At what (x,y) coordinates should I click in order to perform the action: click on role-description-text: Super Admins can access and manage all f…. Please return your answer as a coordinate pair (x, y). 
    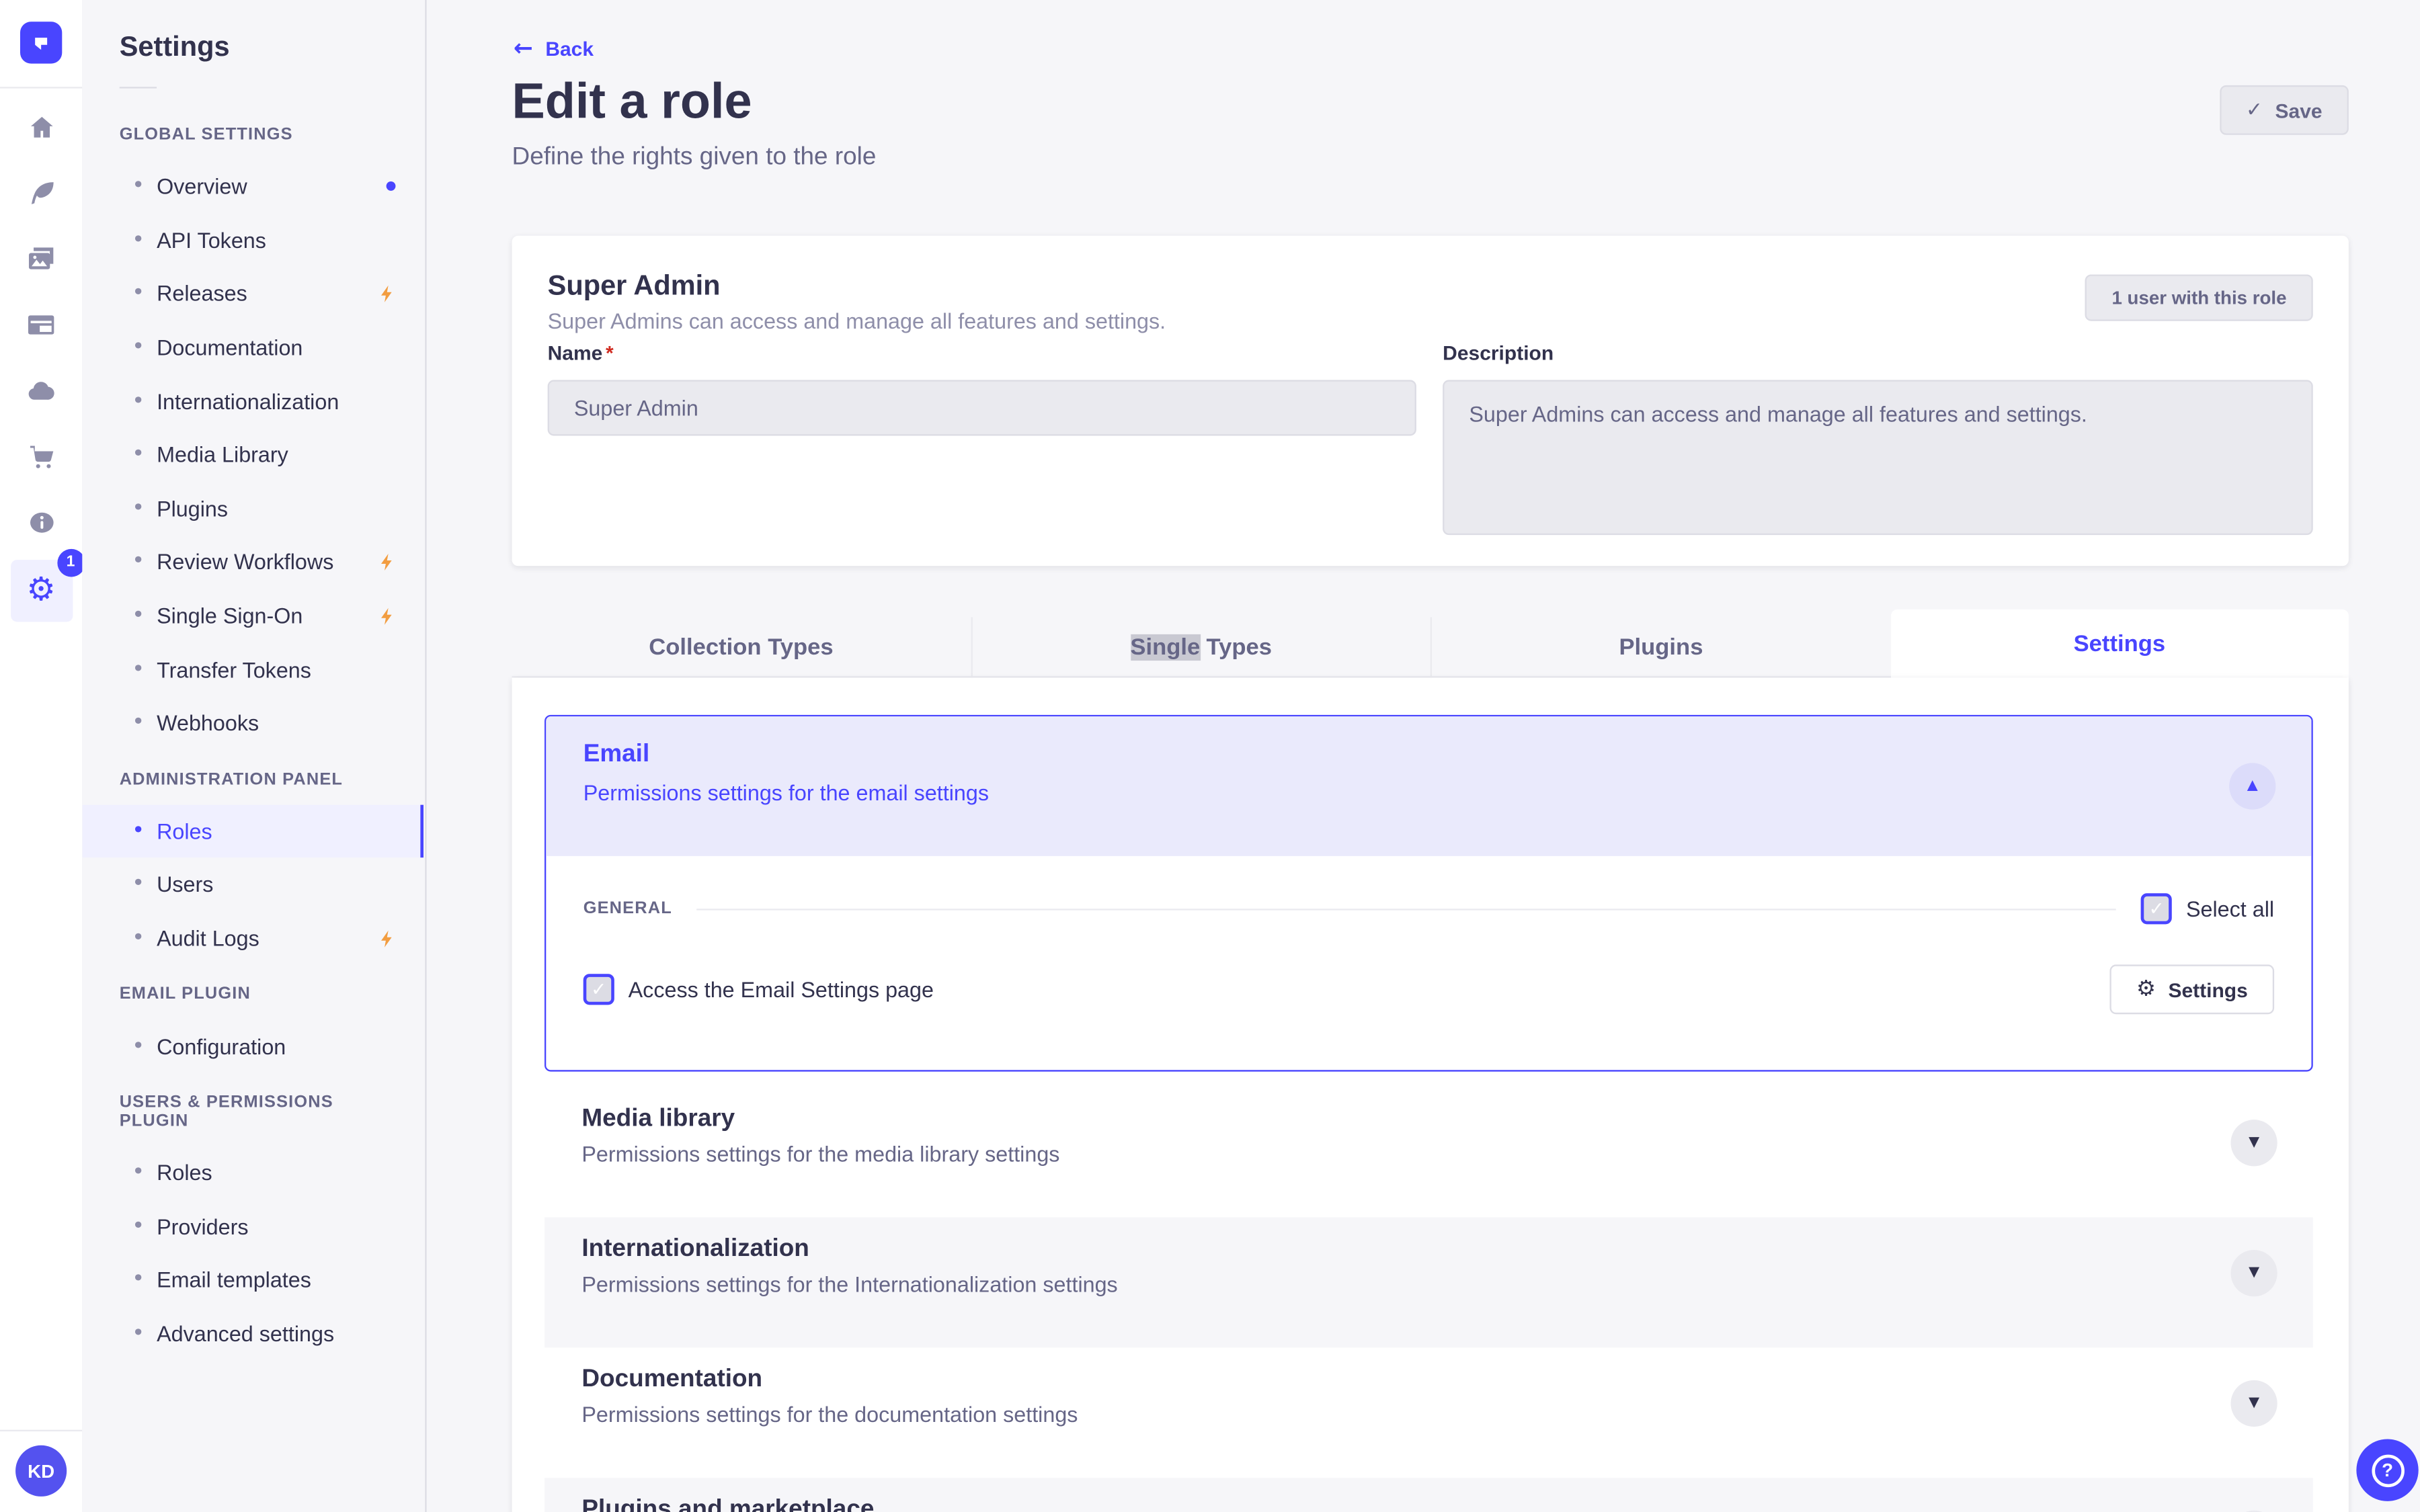
    Looking at the image, I should click on (857, 321).